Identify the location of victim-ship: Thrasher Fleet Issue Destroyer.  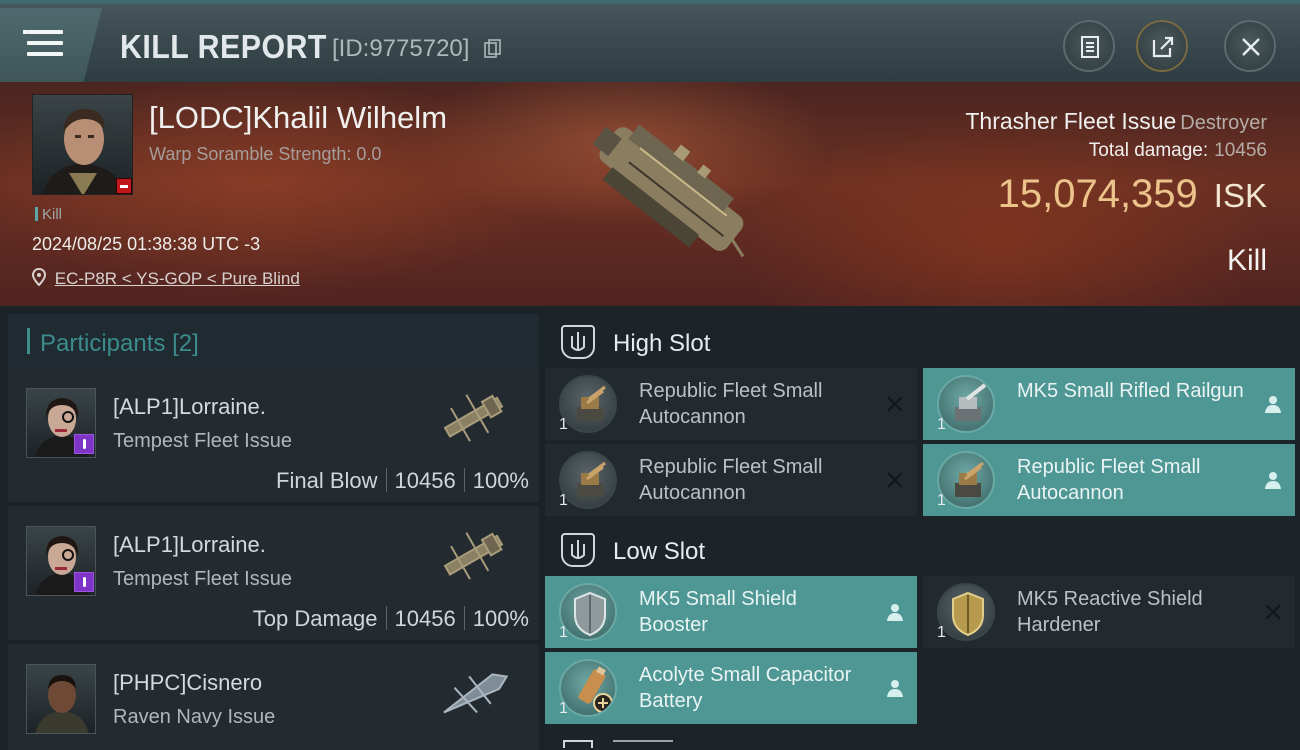
(1116, 121).